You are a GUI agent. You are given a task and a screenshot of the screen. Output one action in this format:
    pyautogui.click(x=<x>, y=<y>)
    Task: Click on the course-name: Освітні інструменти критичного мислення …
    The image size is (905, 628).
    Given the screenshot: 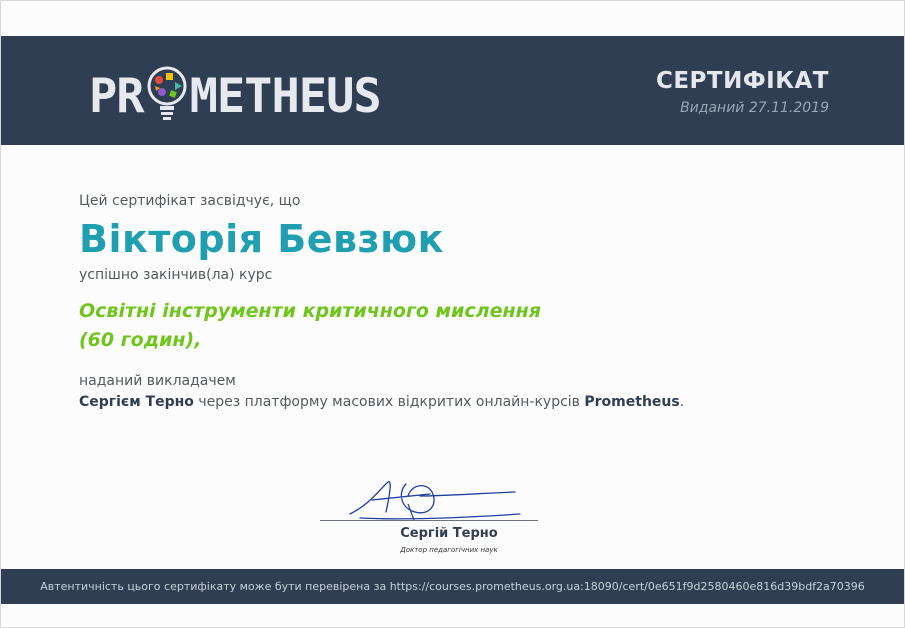 What is the action you would take?
    pyautogui.click(x=449, y=326)
    